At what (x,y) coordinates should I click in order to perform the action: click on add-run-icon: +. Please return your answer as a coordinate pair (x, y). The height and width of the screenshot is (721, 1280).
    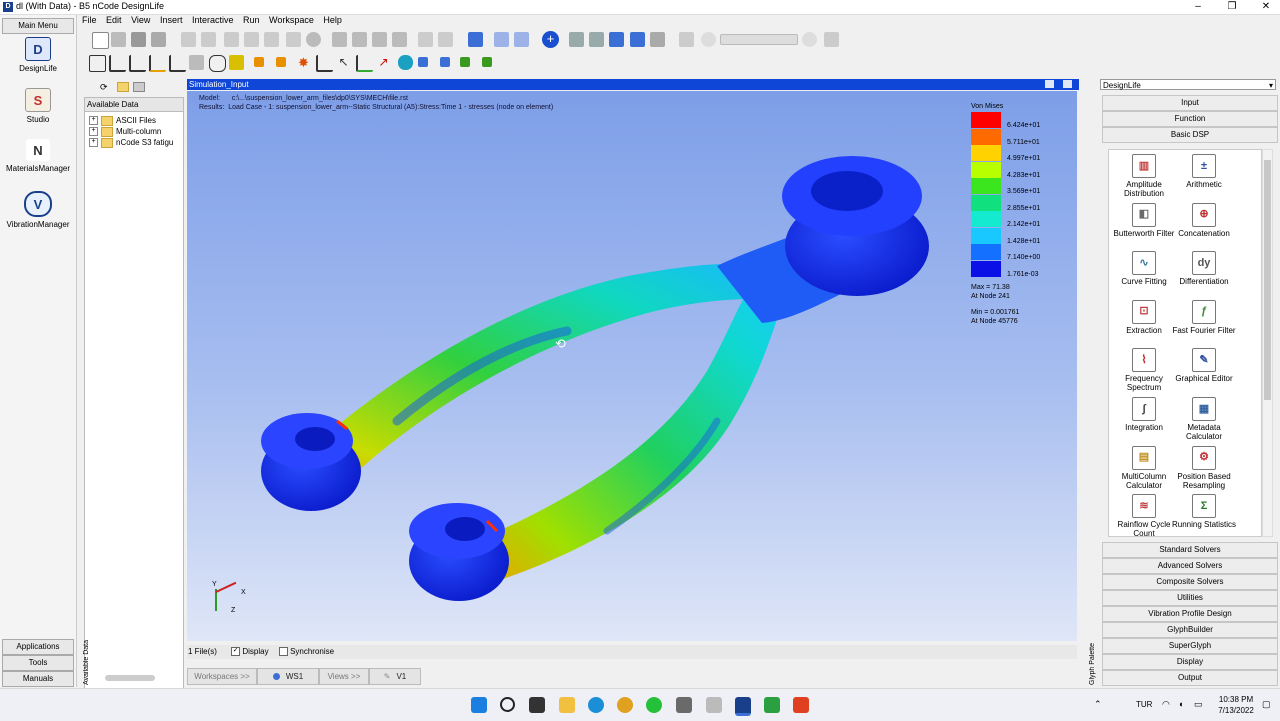
    Looking at the image, I should click on (550, 39).